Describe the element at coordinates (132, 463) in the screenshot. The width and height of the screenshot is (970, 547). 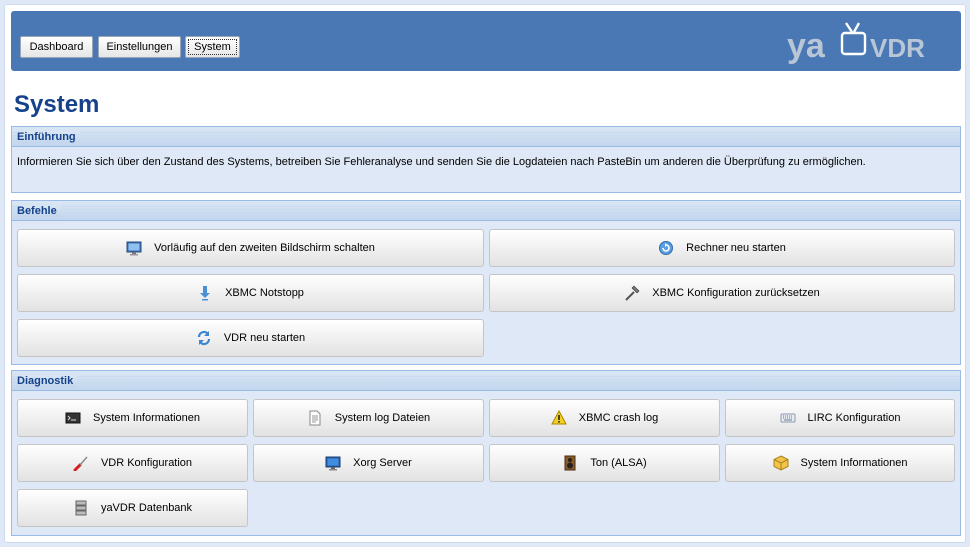
I see `vdr-config-button: VDR Konfiguration` at that location.